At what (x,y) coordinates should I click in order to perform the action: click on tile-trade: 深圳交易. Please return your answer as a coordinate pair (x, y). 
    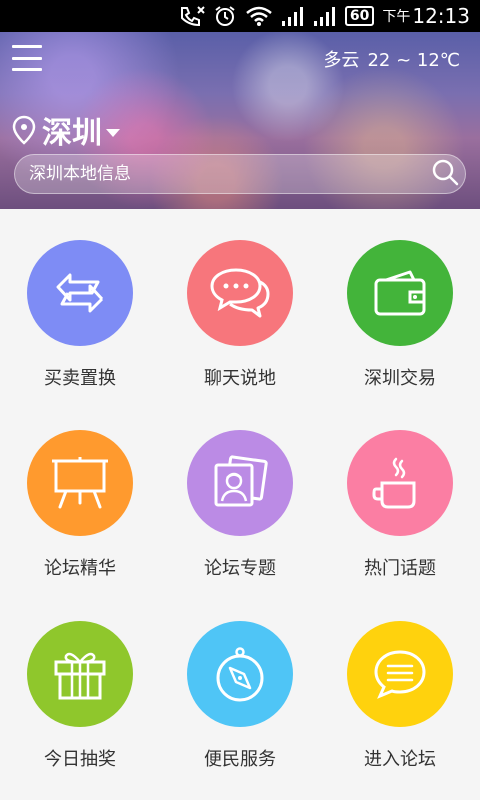
    Looking at the image, I should click on (400, 315).